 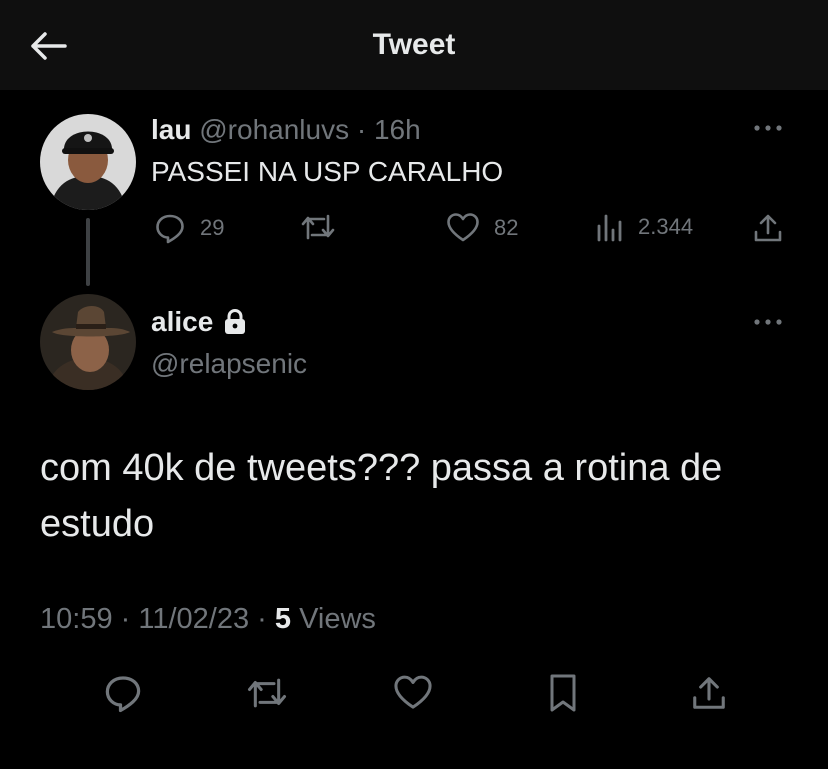 What do you see at coordinates (482, 228) in the screenshot?
I see `like-button: 82` at bounding box center [482, 228].